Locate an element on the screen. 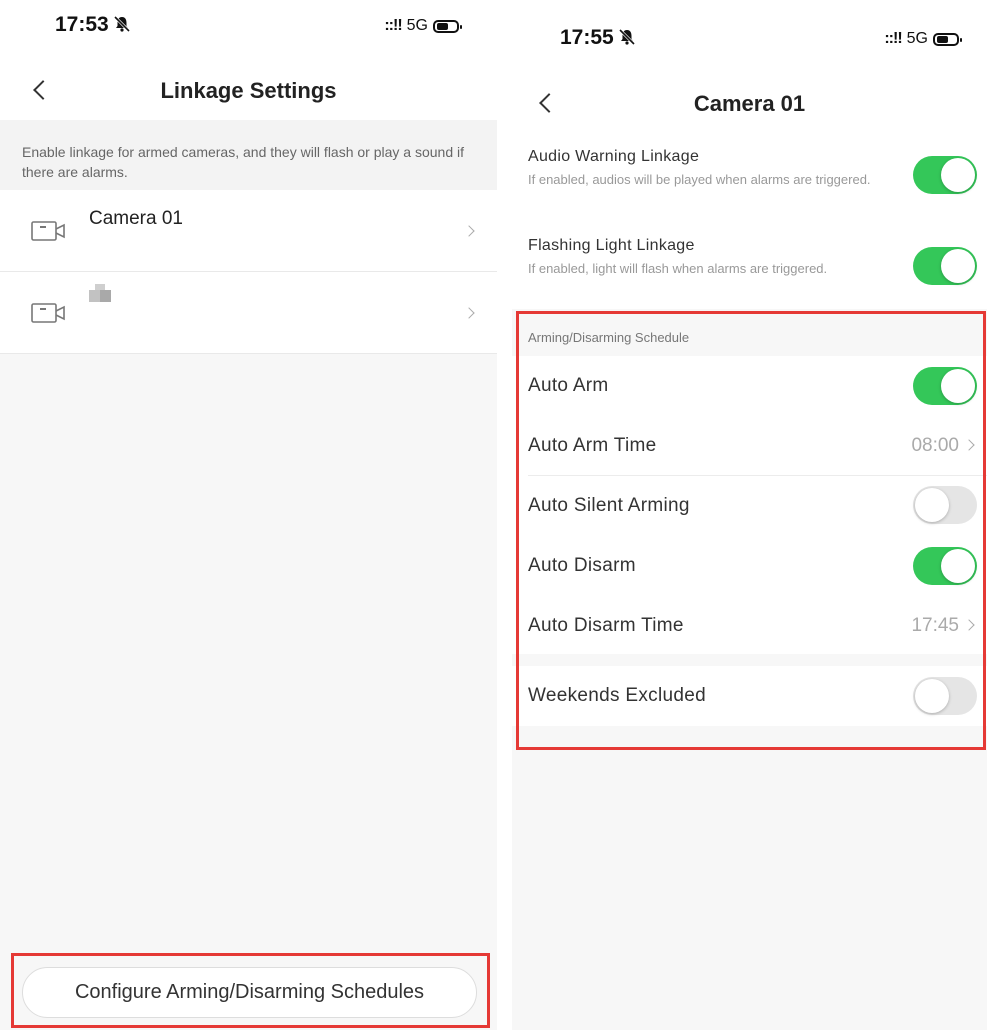  camera-list-item is located at coordinates (248, 313).